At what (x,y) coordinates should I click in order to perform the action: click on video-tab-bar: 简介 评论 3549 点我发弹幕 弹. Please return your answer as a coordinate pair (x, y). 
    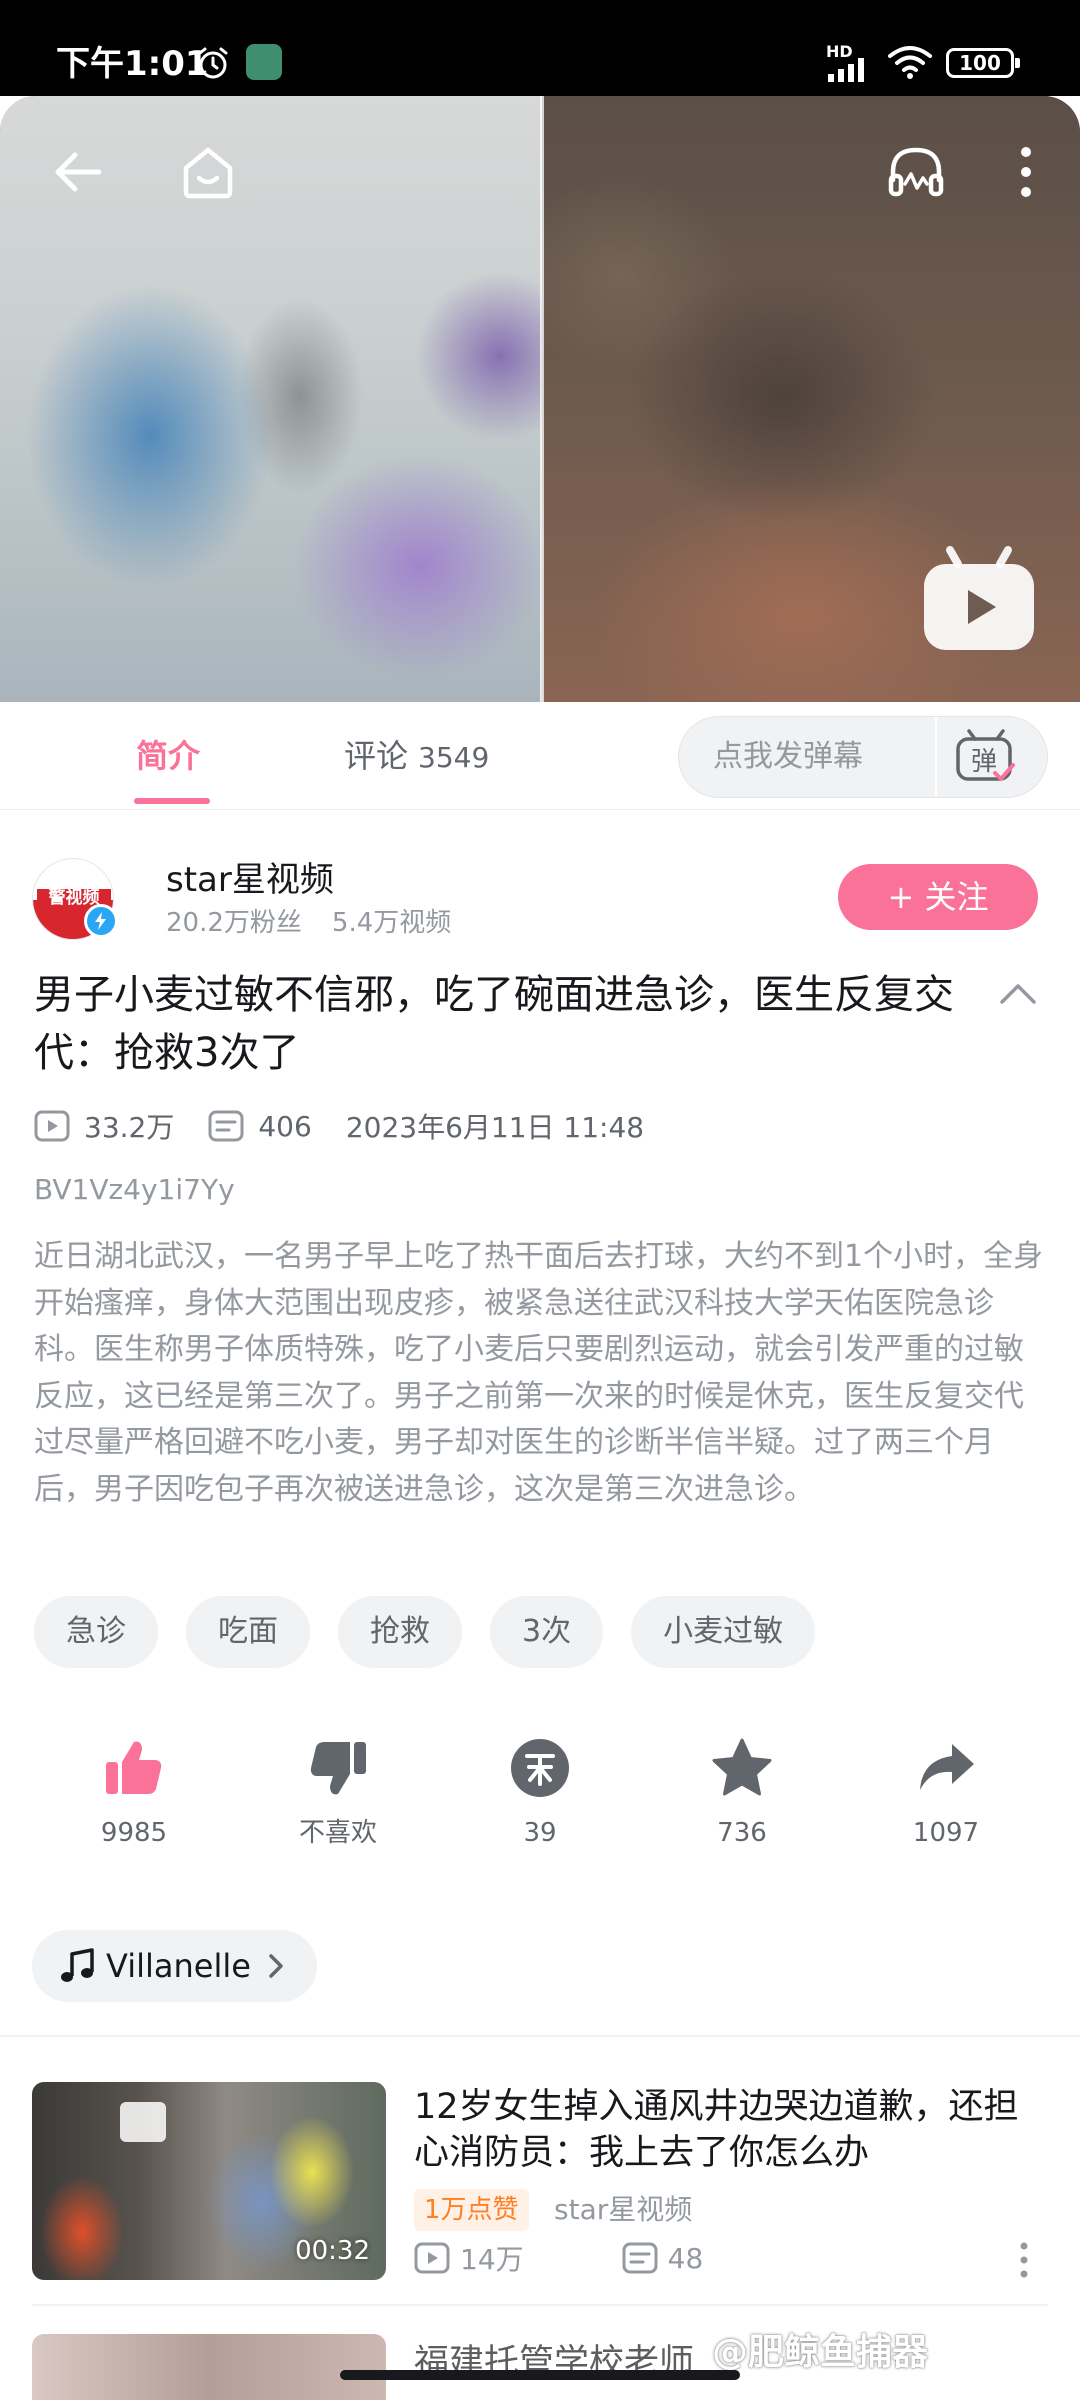
    Looking at the image, I should click on (540, 756).